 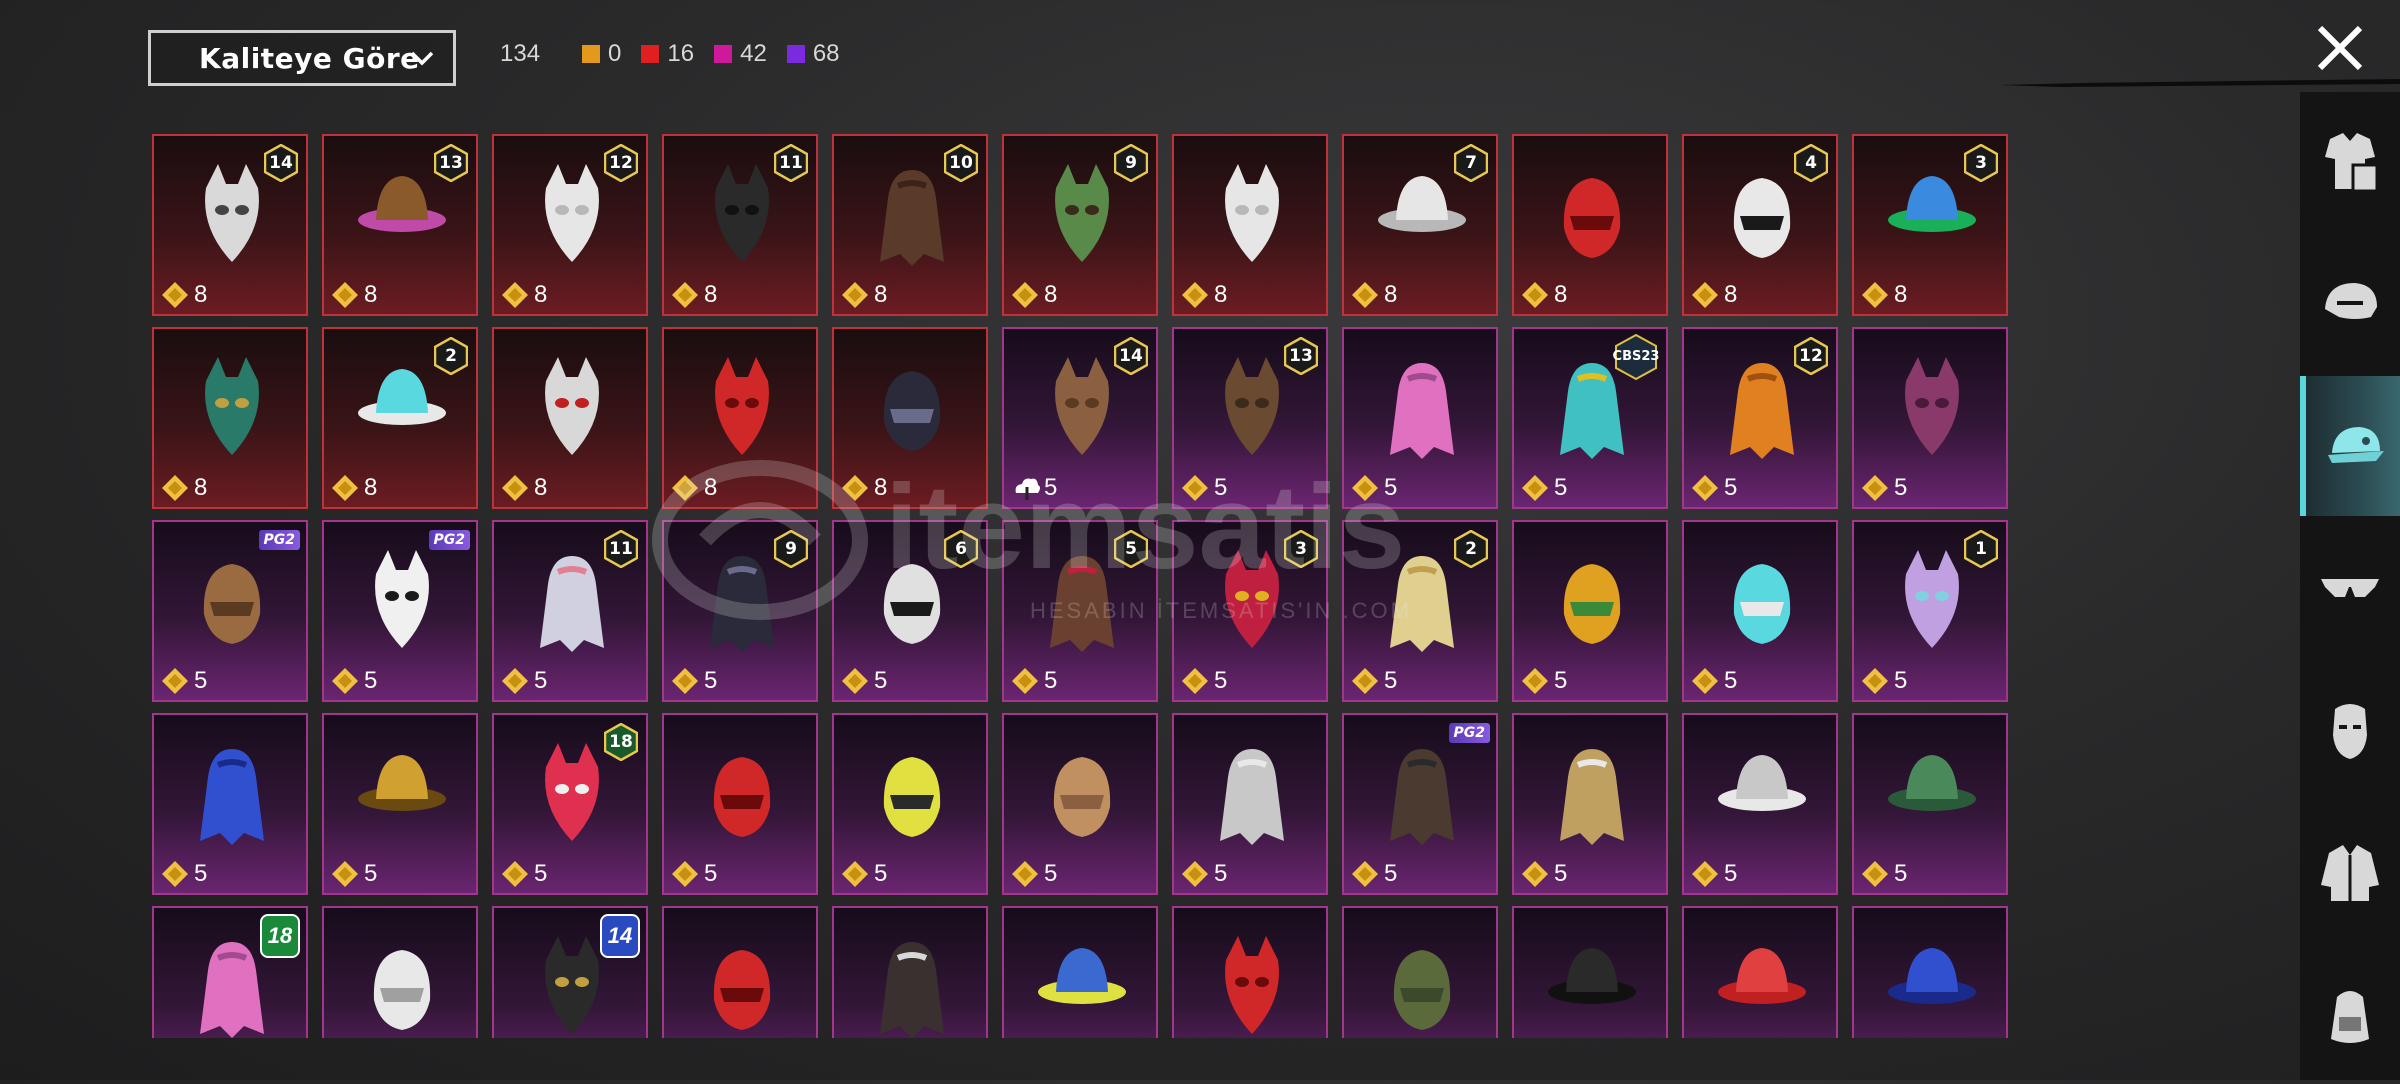 What do you see at coordinates (570, 611) in the screenshot?
I see `inventory-item: 11 5` at bounding box center [570, 611].